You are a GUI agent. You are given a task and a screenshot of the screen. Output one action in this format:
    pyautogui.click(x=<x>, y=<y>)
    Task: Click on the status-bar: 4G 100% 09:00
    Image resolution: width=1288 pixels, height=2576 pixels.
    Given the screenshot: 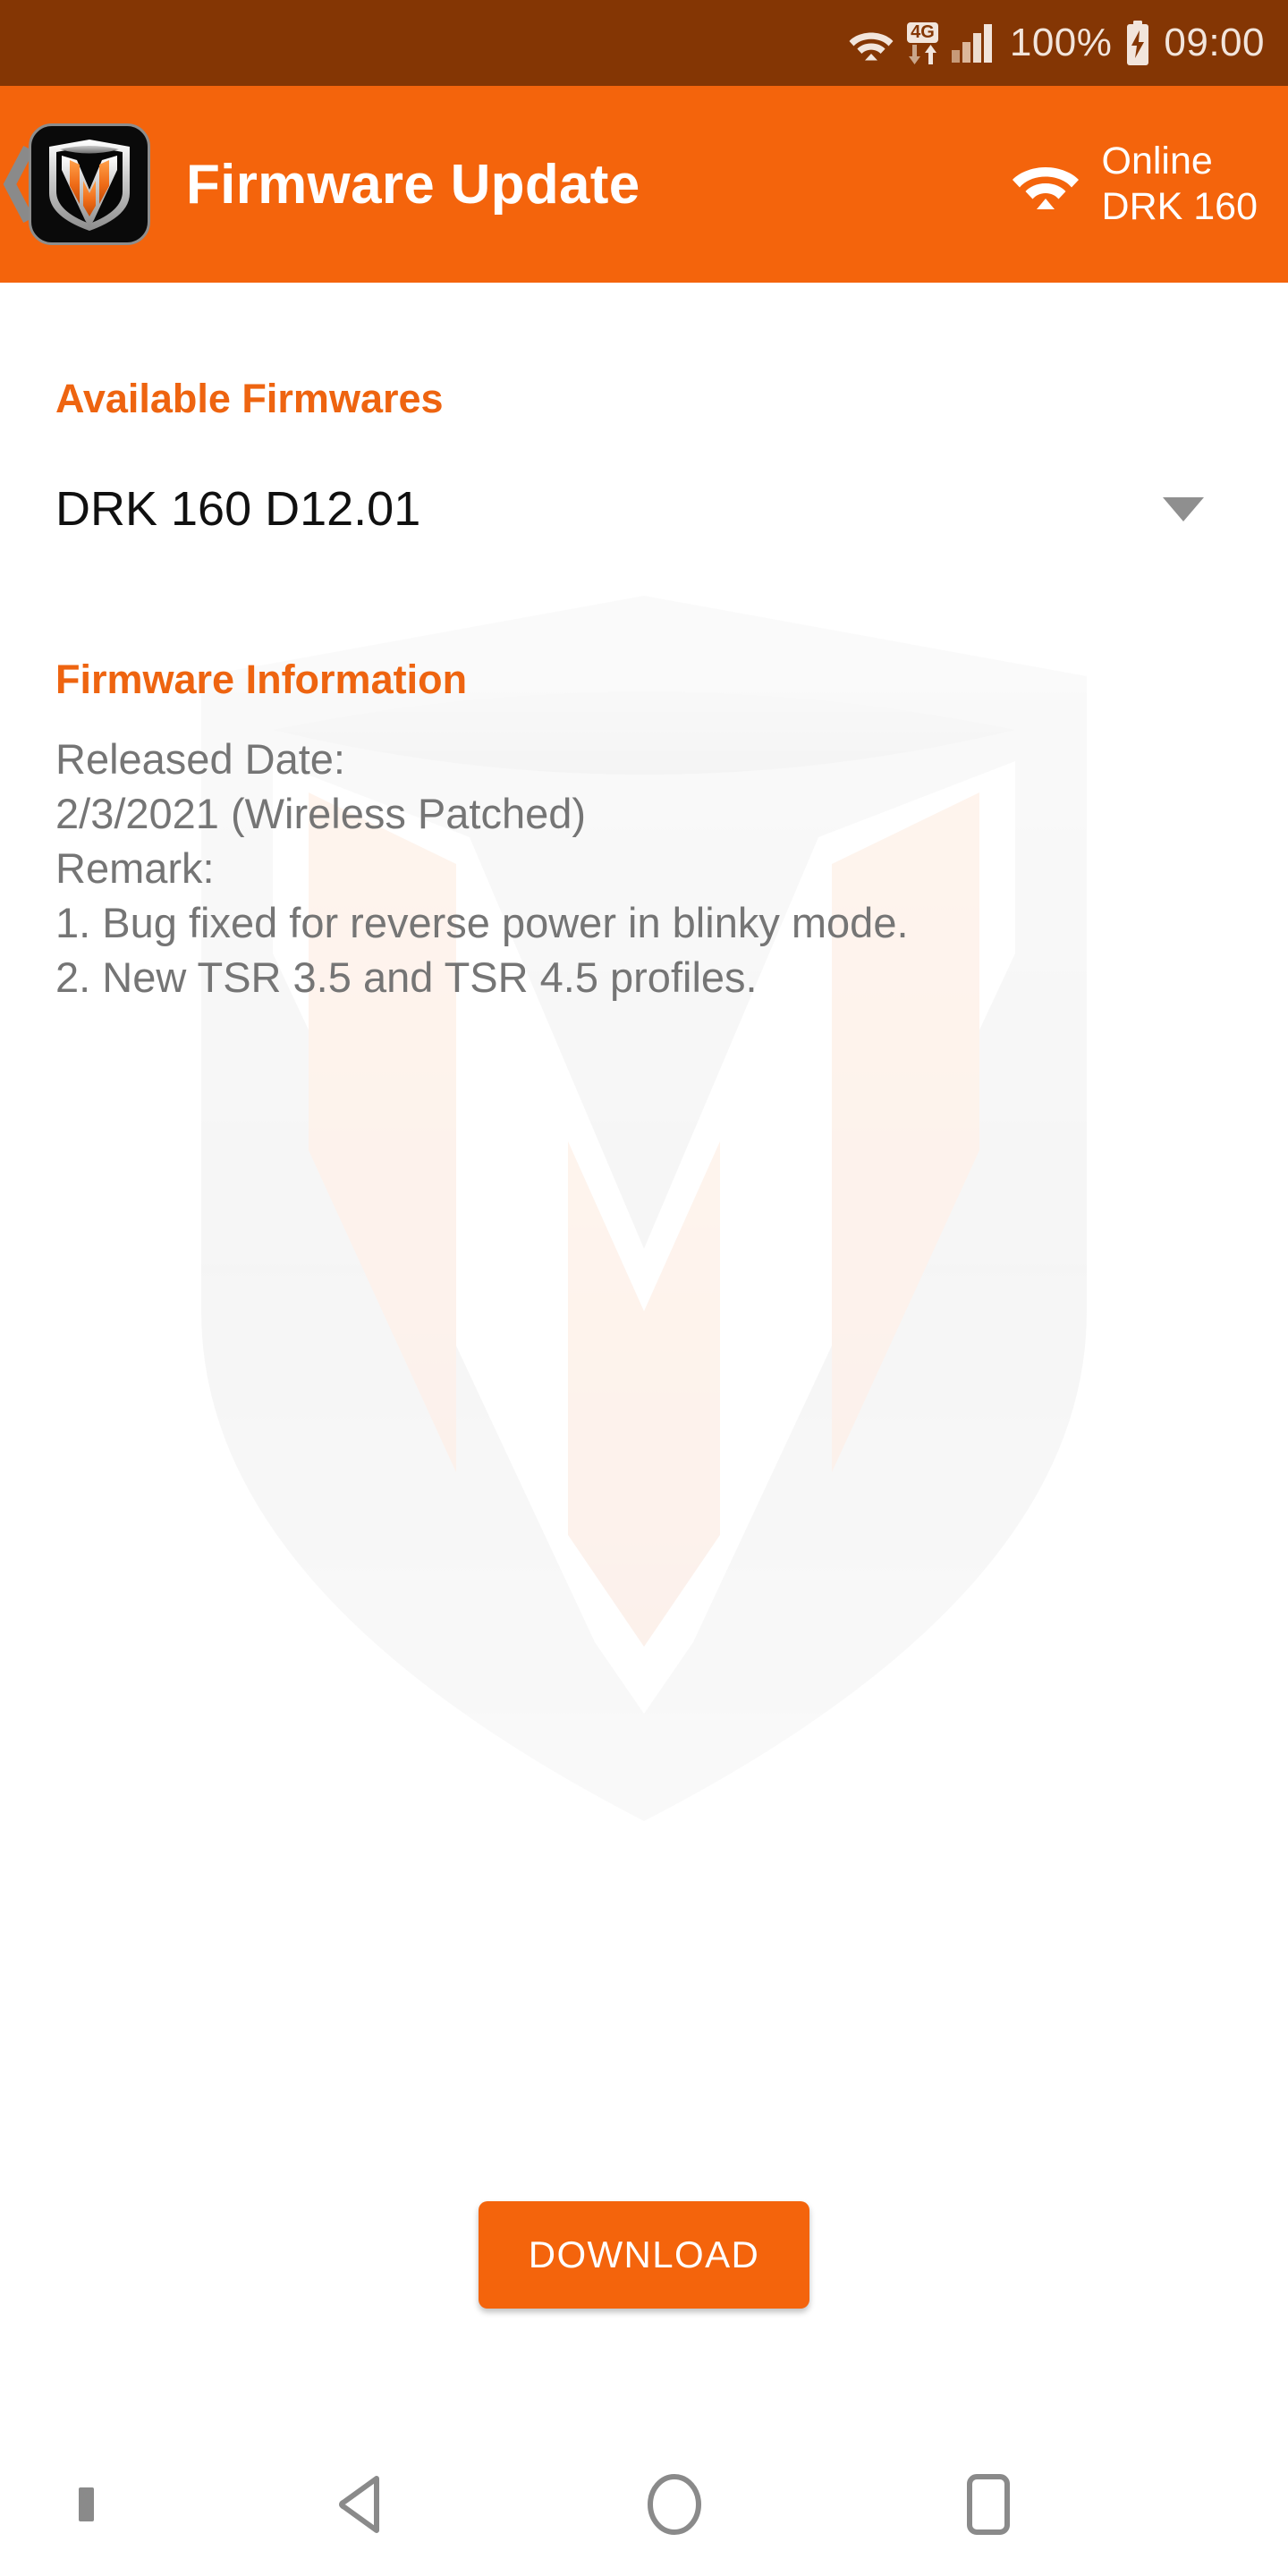 What is the action you would take?
    pyautogui.click(x=644, y=43)
    